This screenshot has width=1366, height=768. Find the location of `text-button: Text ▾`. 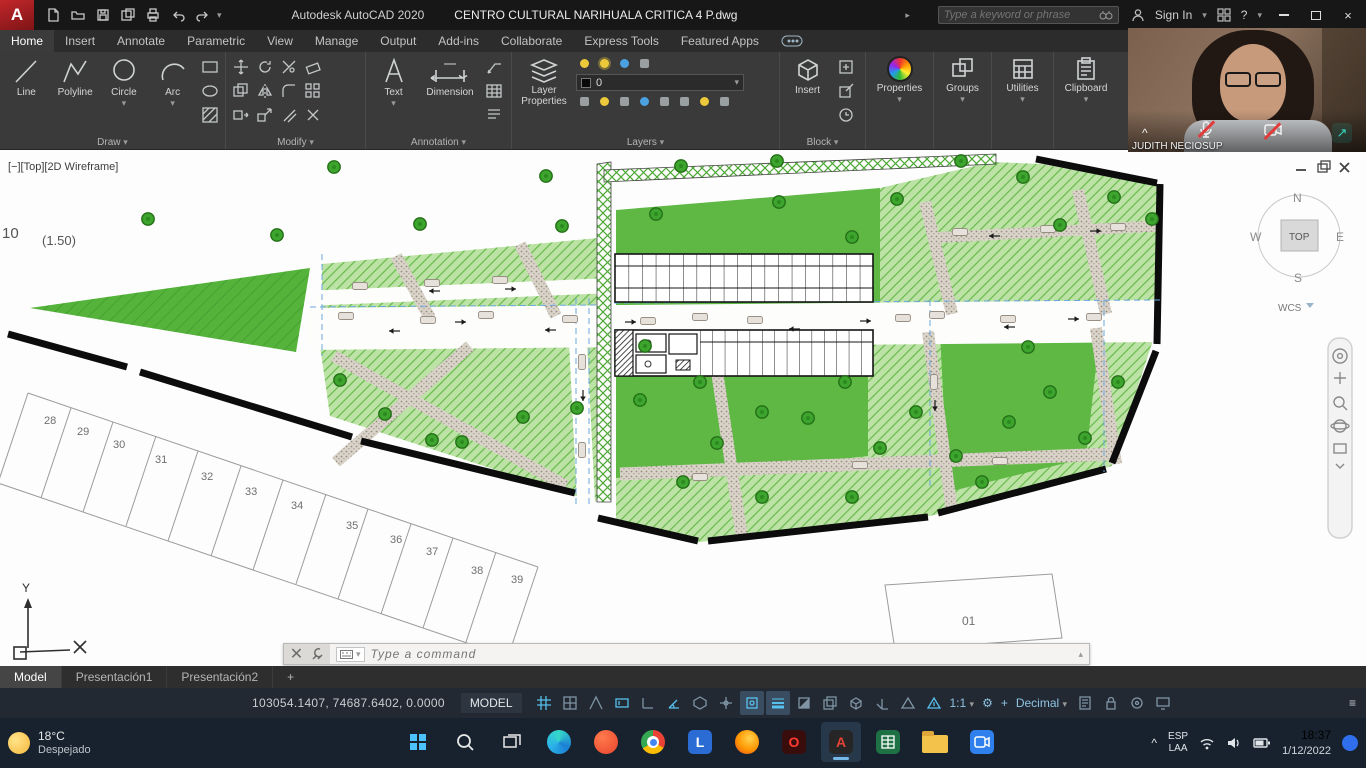

text-button: Text ▾ is located at coordinates (393, 94).